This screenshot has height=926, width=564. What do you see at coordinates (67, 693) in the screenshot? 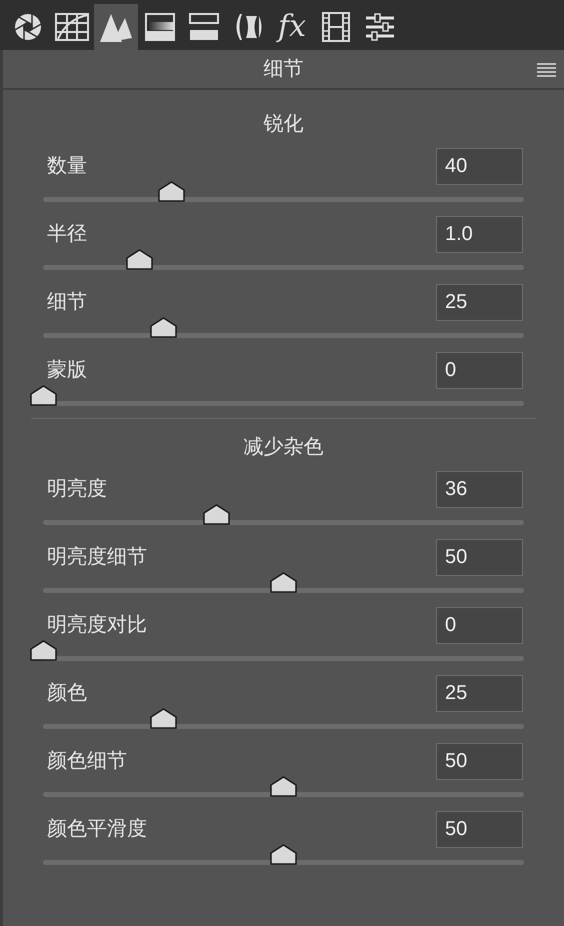
I see `slider-label: 颜色` at bounding box center [67, 693].